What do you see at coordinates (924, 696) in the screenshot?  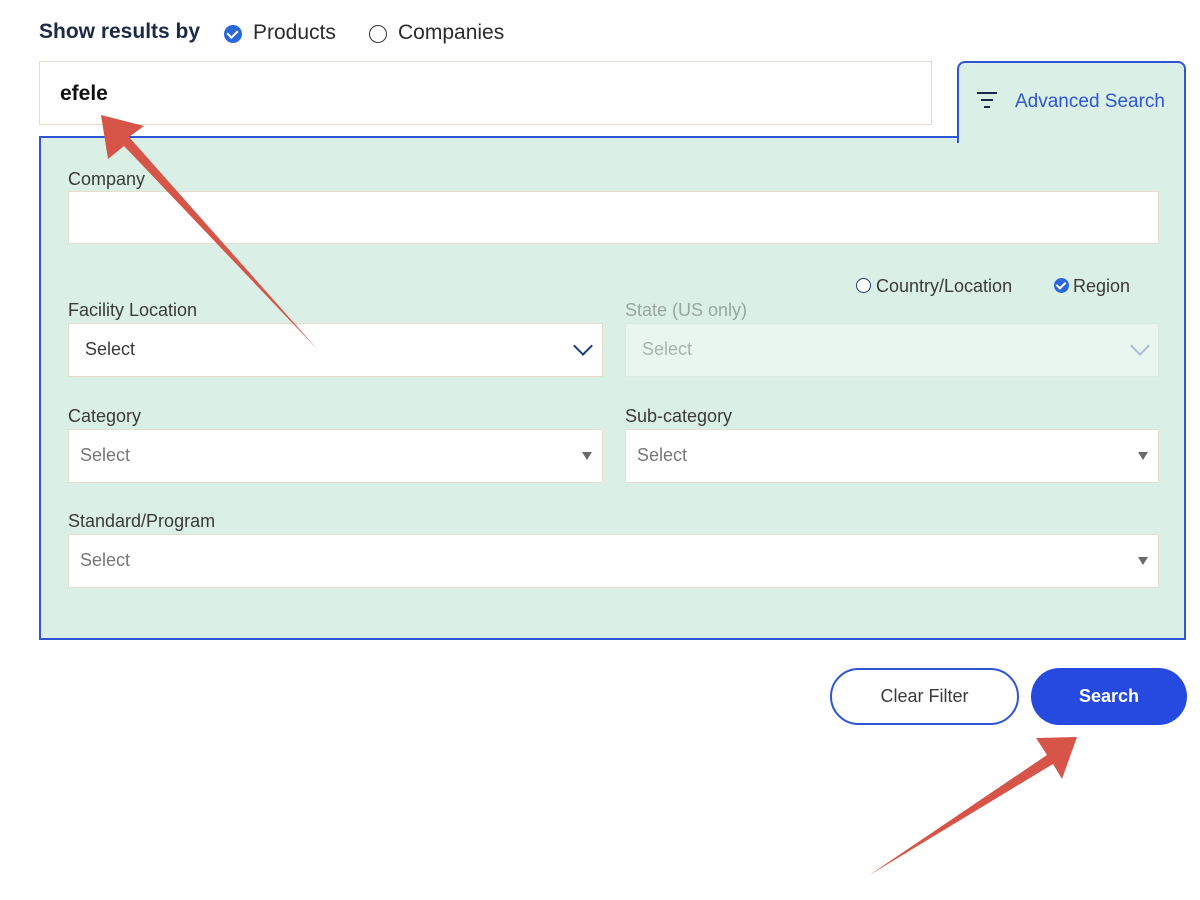 I see `clear-filter-button: Clear Filter` at bounding box center [924, 696].